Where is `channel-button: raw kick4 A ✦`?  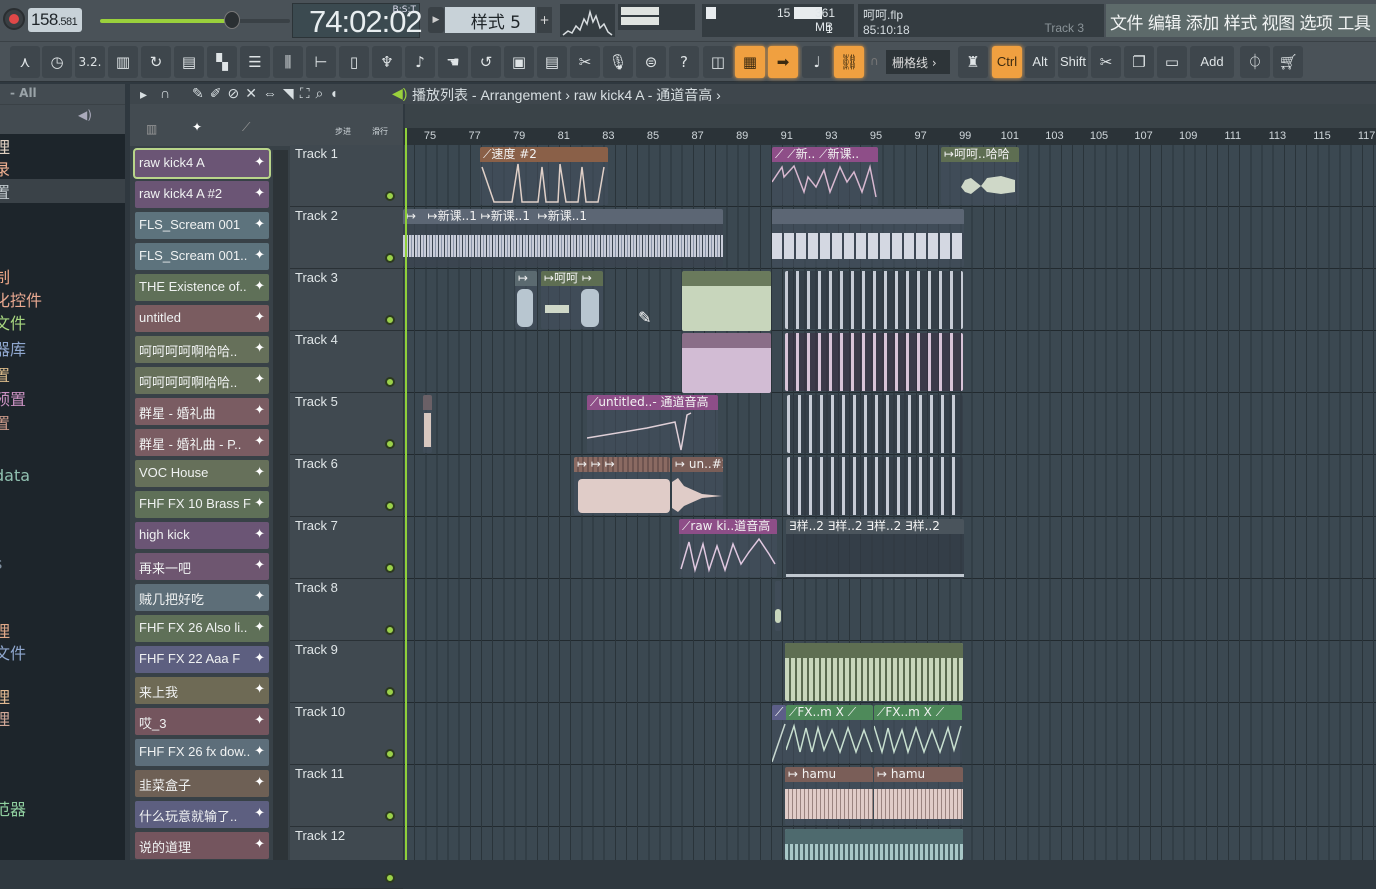 channel-button: raw kick4 A ✦ is located at coordinates (202, 163).